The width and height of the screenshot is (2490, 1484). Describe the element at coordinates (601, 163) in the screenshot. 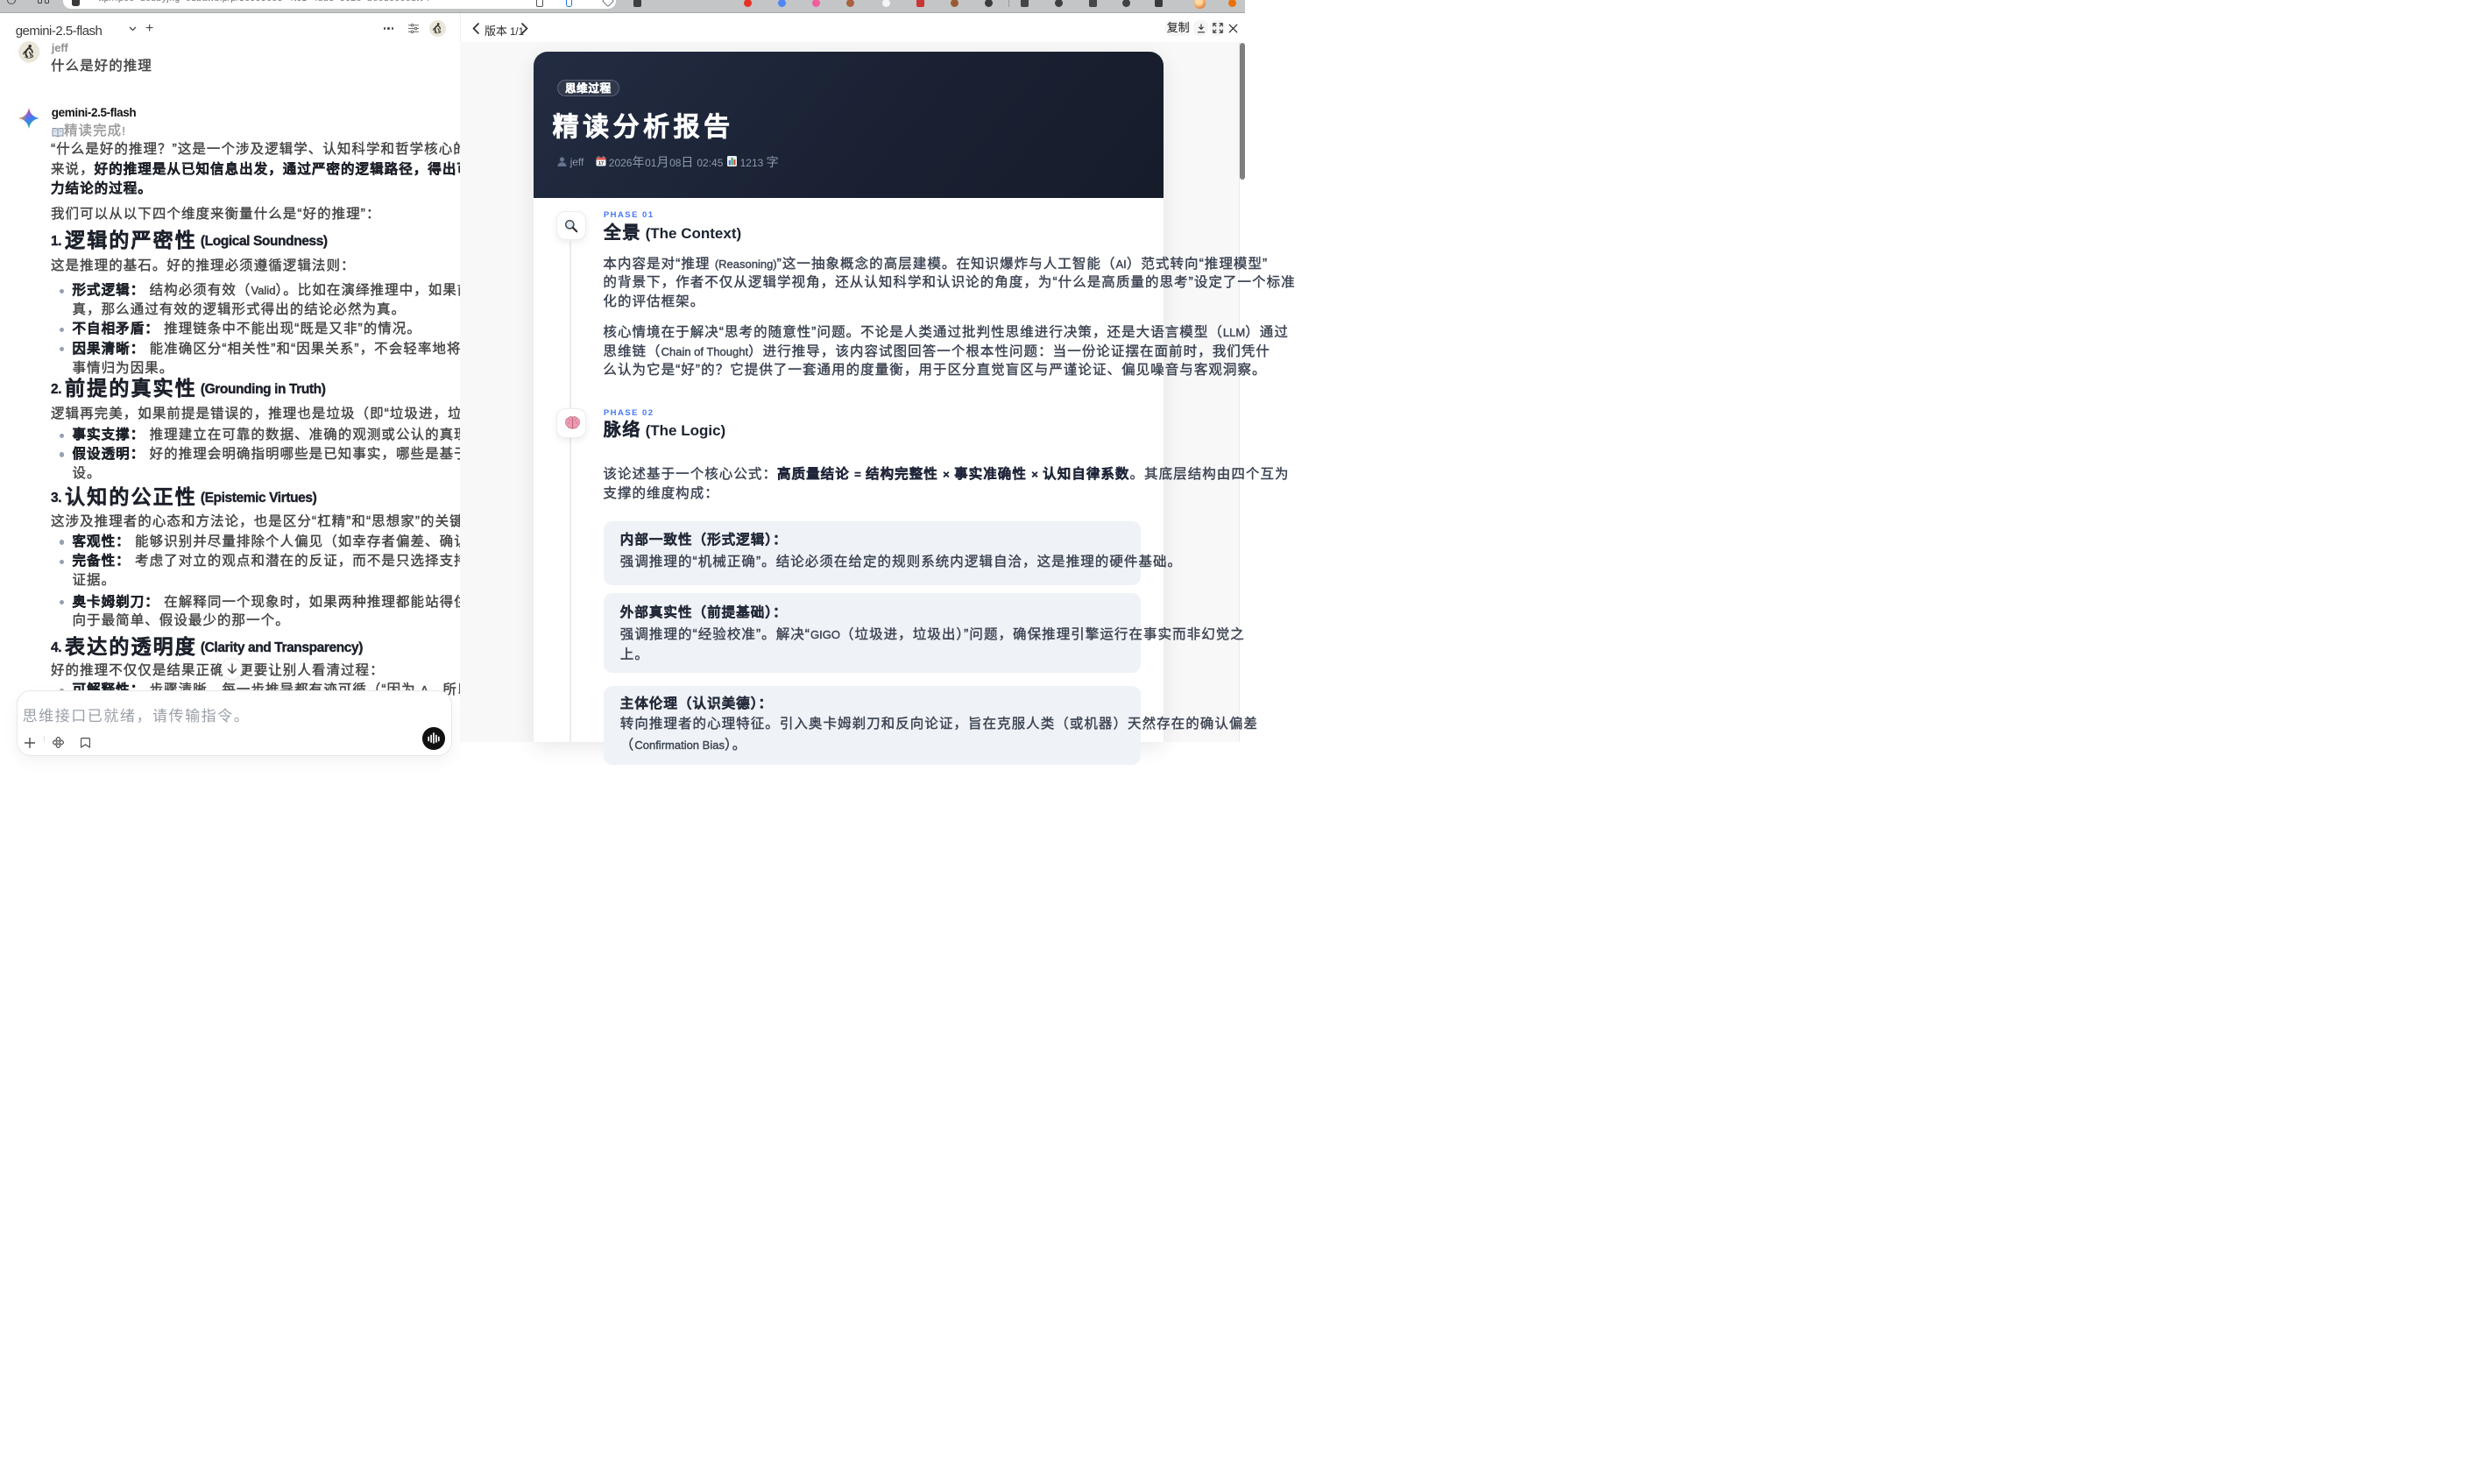

I see `svg-text: 17` at that location.